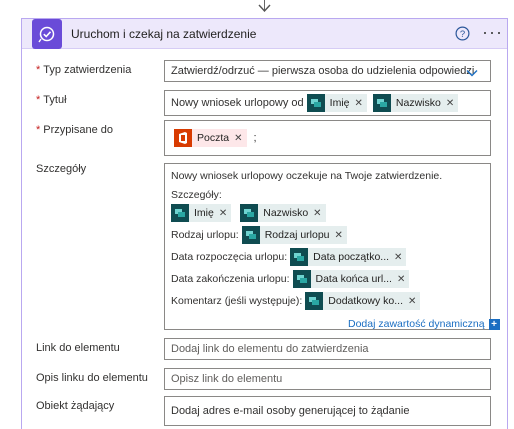 Image resolution: width=514 pixels, height=429 pixels. I want to click on more-options-icon: ···, so click(492, 32).